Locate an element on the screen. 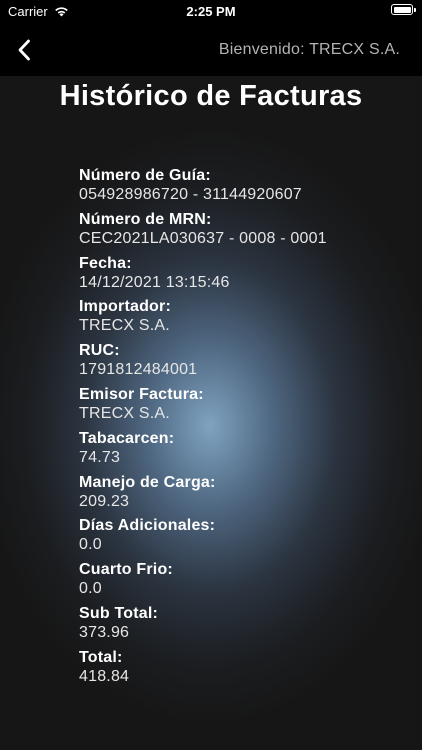  field-label: Fecha: is located at coordinates (105, 263).